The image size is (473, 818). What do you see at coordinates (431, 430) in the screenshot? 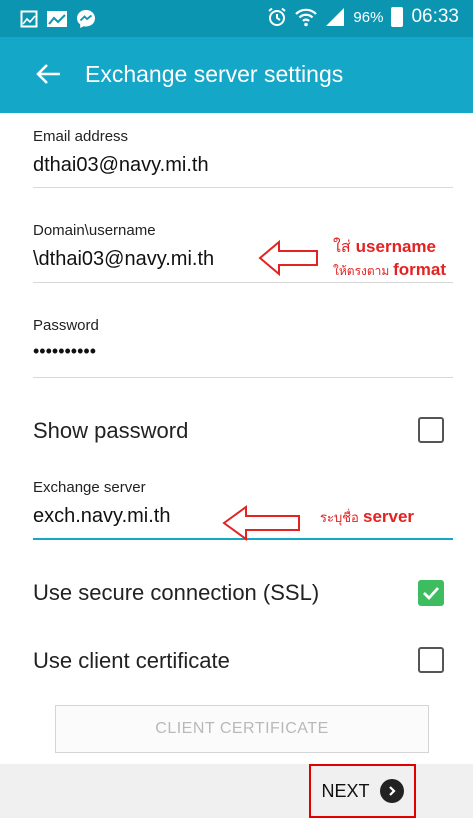
I see `show-password-checkbox` at bounding box center [431, 430].